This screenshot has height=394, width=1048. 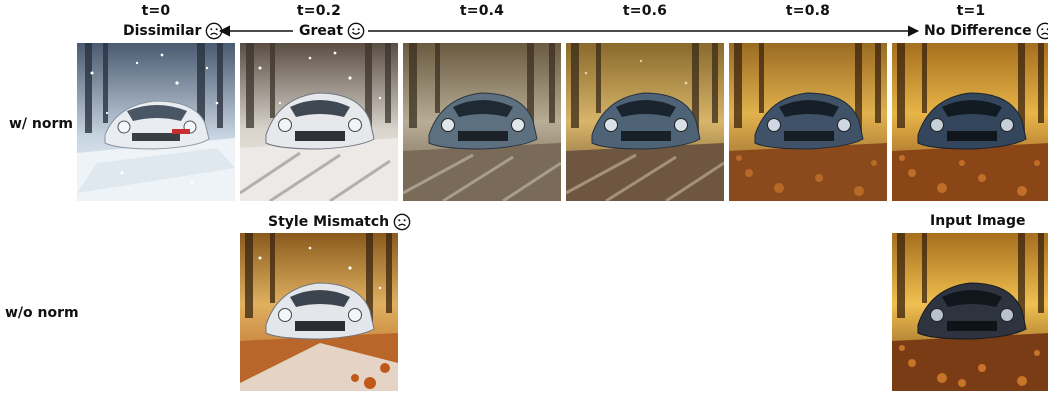 What do you see at coordinates (156, 122) in the screenshot?
I see `result-image-t0` at bounding box center [156, 122].